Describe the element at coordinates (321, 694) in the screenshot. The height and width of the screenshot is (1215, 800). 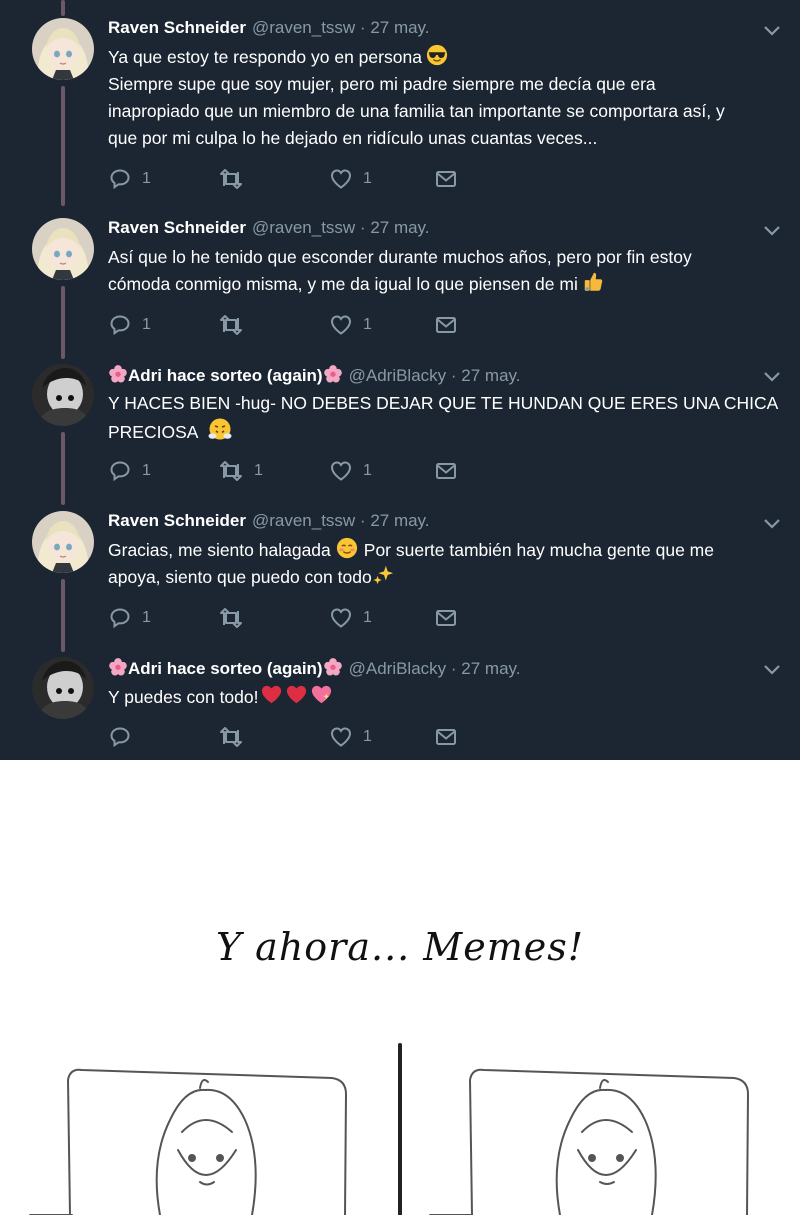
I see `sparkling-heart-emoji-icon` at that location.